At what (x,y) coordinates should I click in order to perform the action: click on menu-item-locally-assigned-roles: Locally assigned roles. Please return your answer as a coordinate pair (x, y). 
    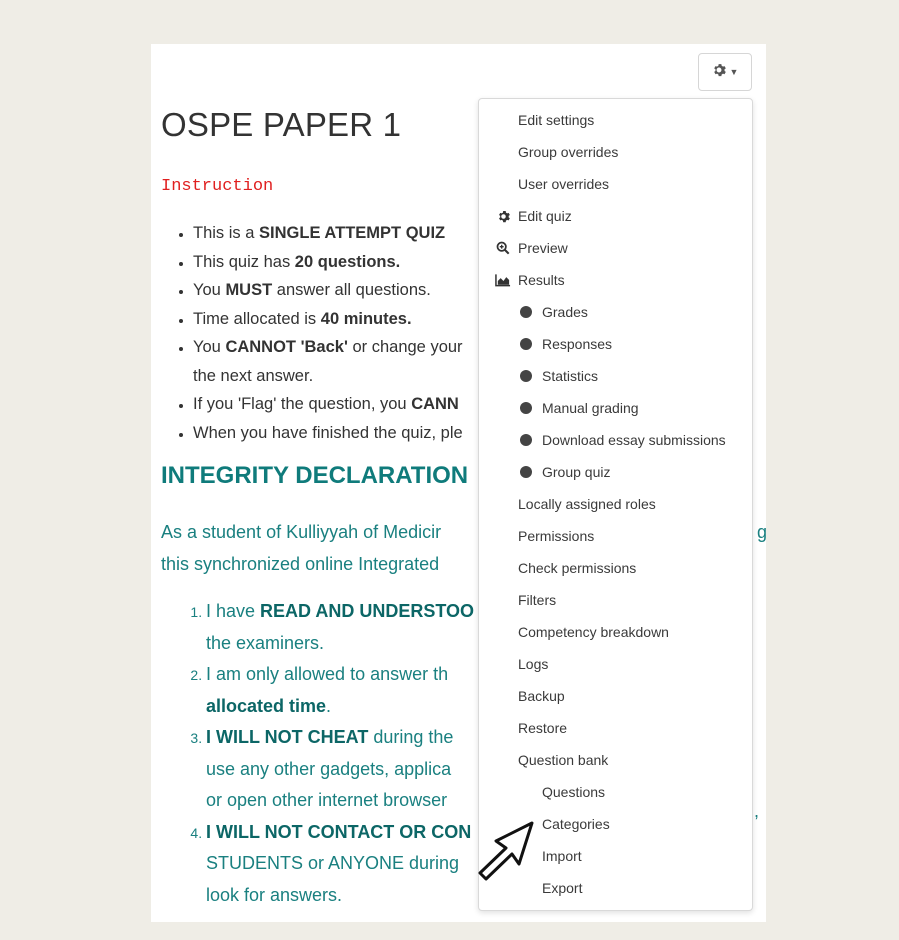
    Looking at the image, I should click on (615, 504).